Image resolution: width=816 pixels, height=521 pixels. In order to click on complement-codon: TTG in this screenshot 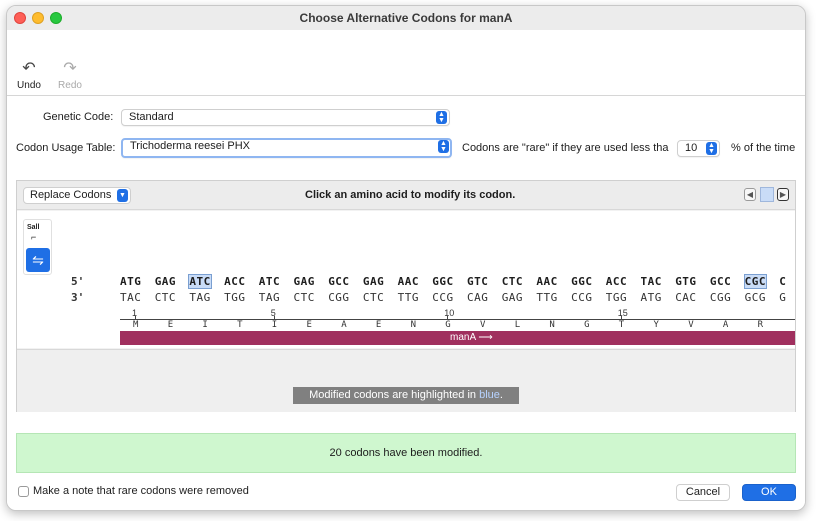, I will do `click(547, 297)`.